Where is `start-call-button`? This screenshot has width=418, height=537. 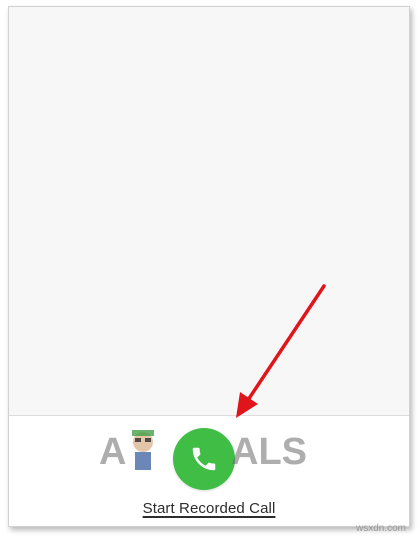 start-call-button is located at coordinates (204, 459).